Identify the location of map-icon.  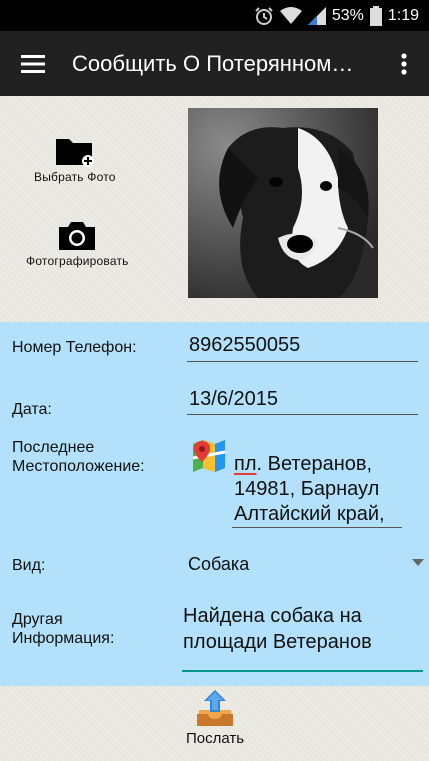
(209, 456).